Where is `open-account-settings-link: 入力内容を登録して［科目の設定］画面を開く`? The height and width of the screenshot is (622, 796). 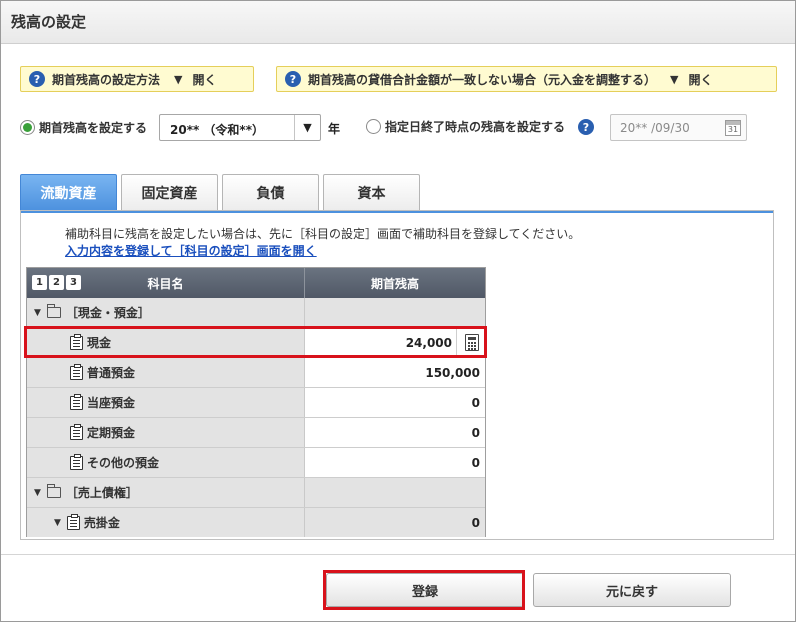
open-account-settings-link: 入力内容を登録して［科目の設定］画面を開く is located at coordinates (191, 250).